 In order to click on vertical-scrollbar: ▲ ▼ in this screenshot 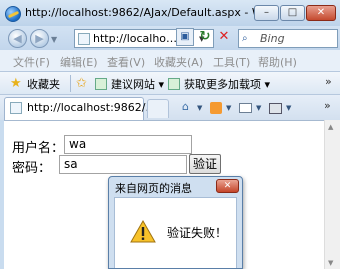, I will do `click(332, 194)`.